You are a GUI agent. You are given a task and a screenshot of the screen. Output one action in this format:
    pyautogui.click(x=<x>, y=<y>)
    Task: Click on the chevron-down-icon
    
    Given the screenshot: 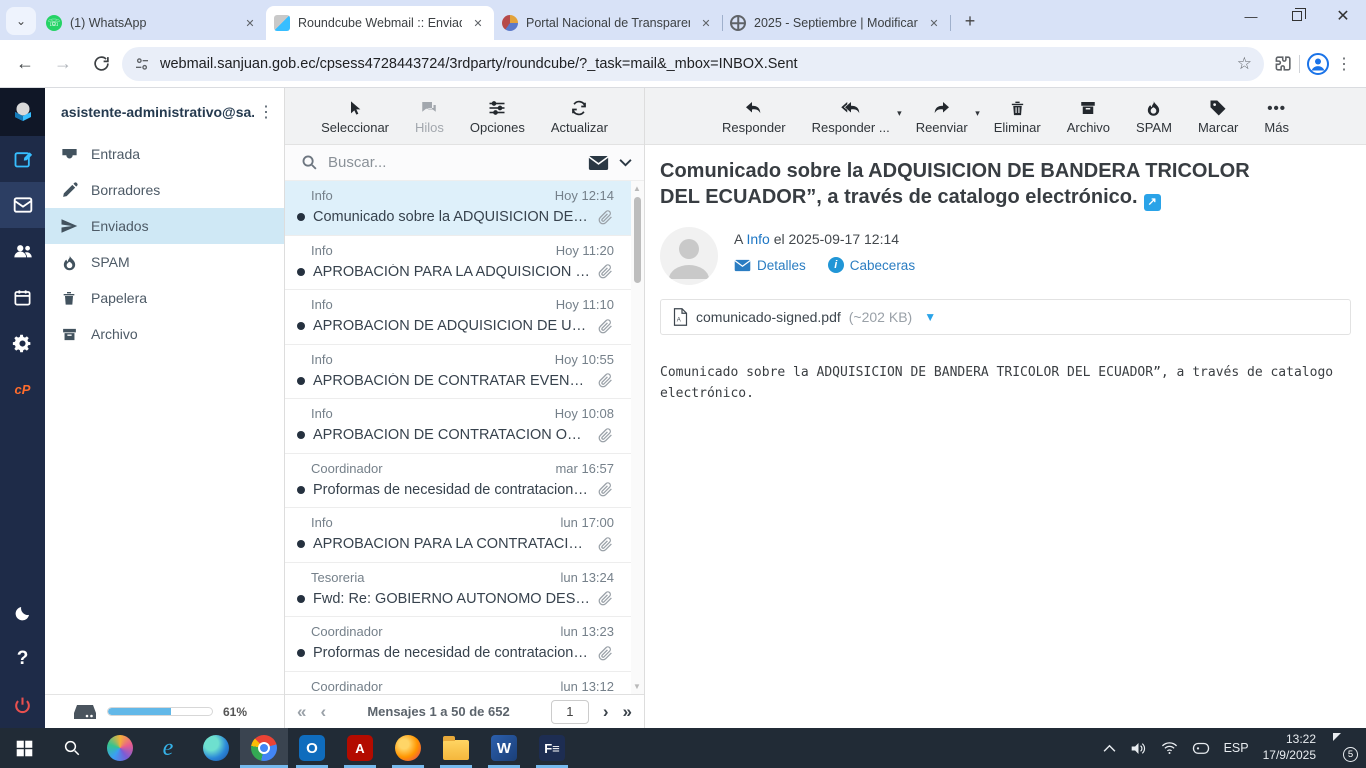 What is the action you would take?
    pyautogui.click(x=625, y=162)
    